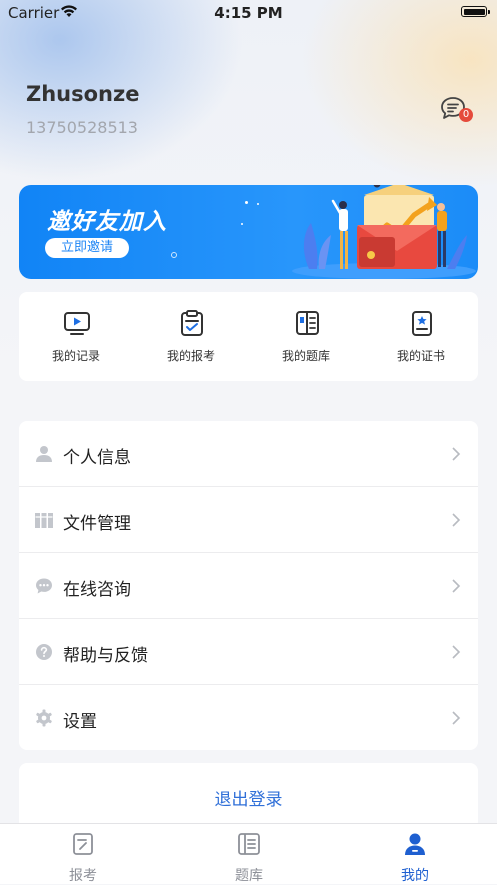 Image resolution: width=497 pixels, height=885 pixels. Describe the element at coordinates (249, 876) in the screenshot. I see `tab-label: 题库` at that location.